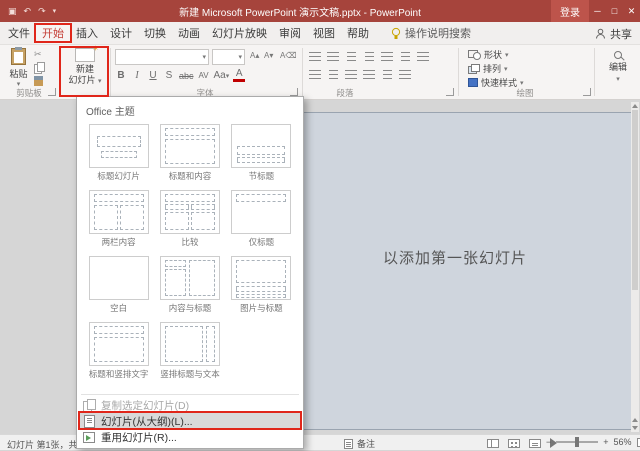 The image size is (640, 451). What do you see at coordinates (121, 75) in the screenshot?
I see `bold-button: B` at bounding box center [121, 75].